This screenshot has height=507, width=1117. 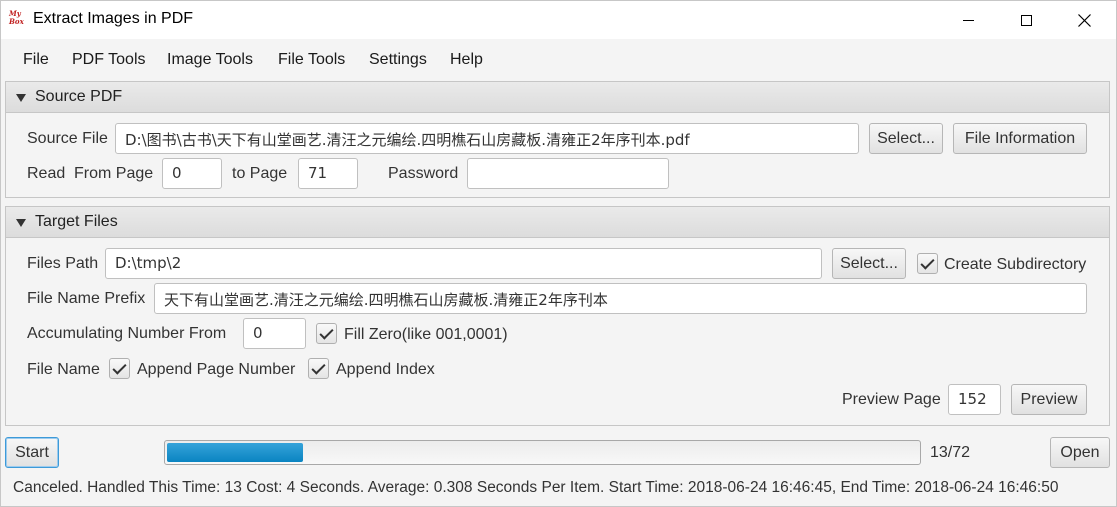 What do you see at coordinates (1080, 452) in the screenshot?
I see `open-button: Open` at bounding box center [1080, 452].